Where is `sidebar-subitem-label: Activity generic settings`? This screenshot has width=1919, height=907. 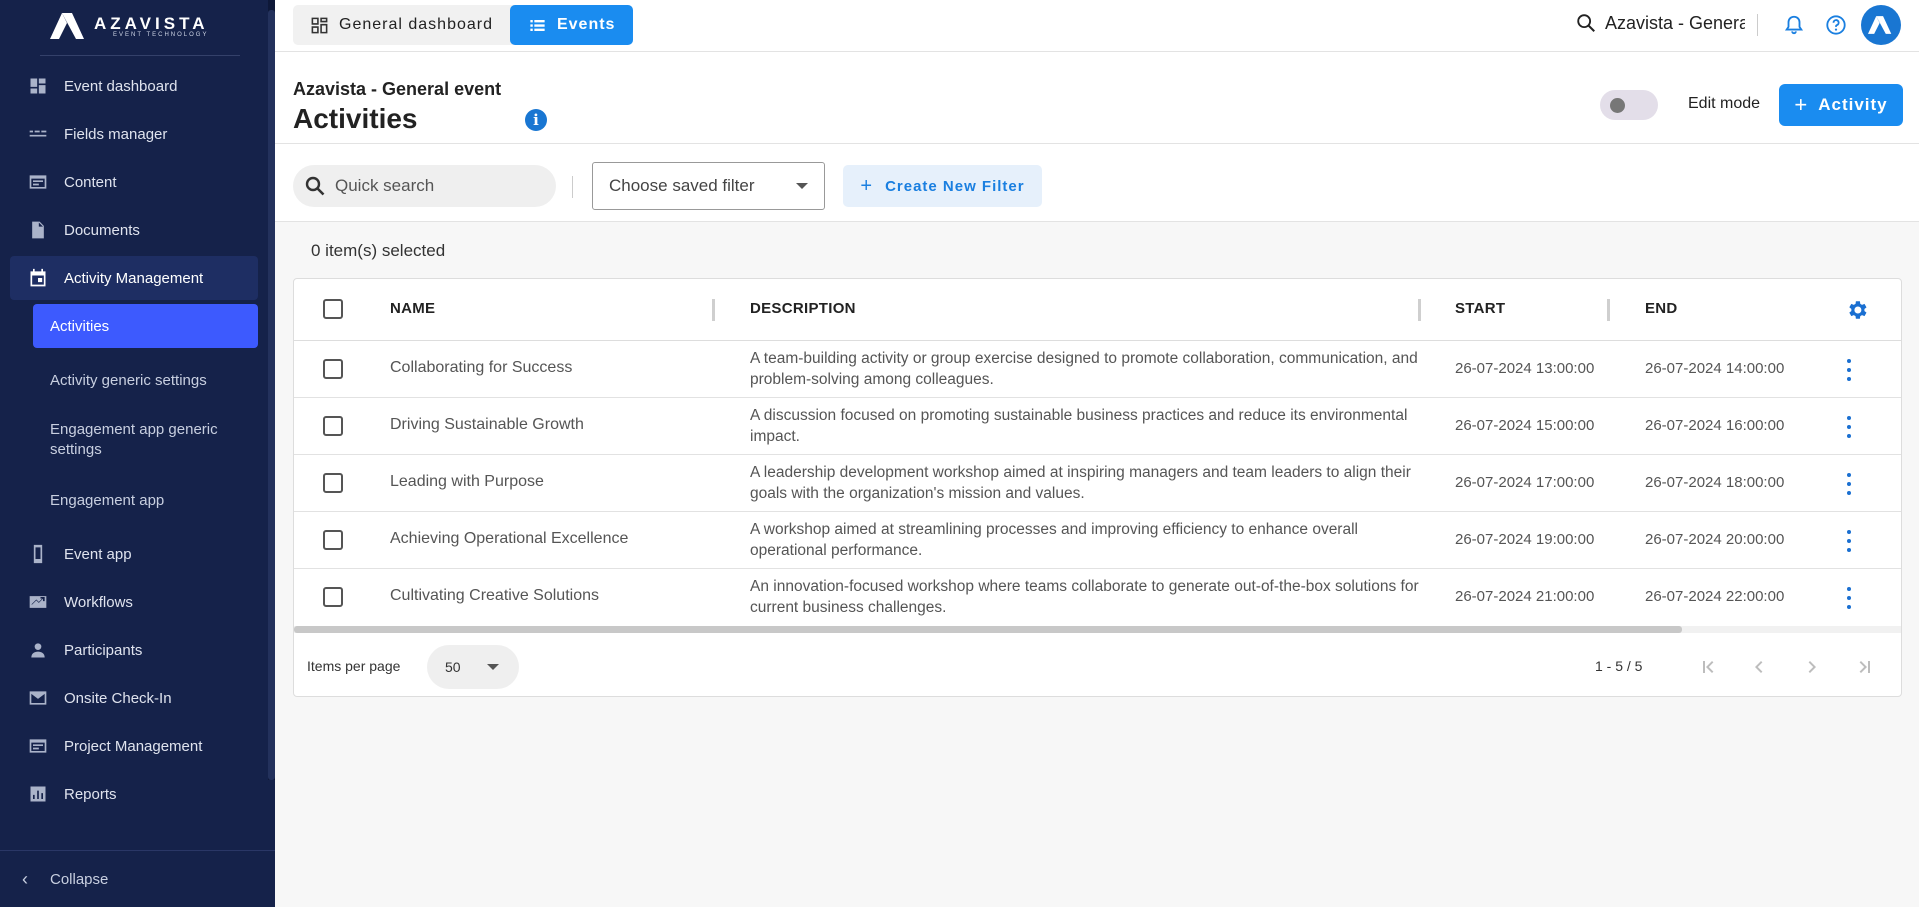
sidebar-subitem-label: Activity generic settings is located at coordinates (128, 380).